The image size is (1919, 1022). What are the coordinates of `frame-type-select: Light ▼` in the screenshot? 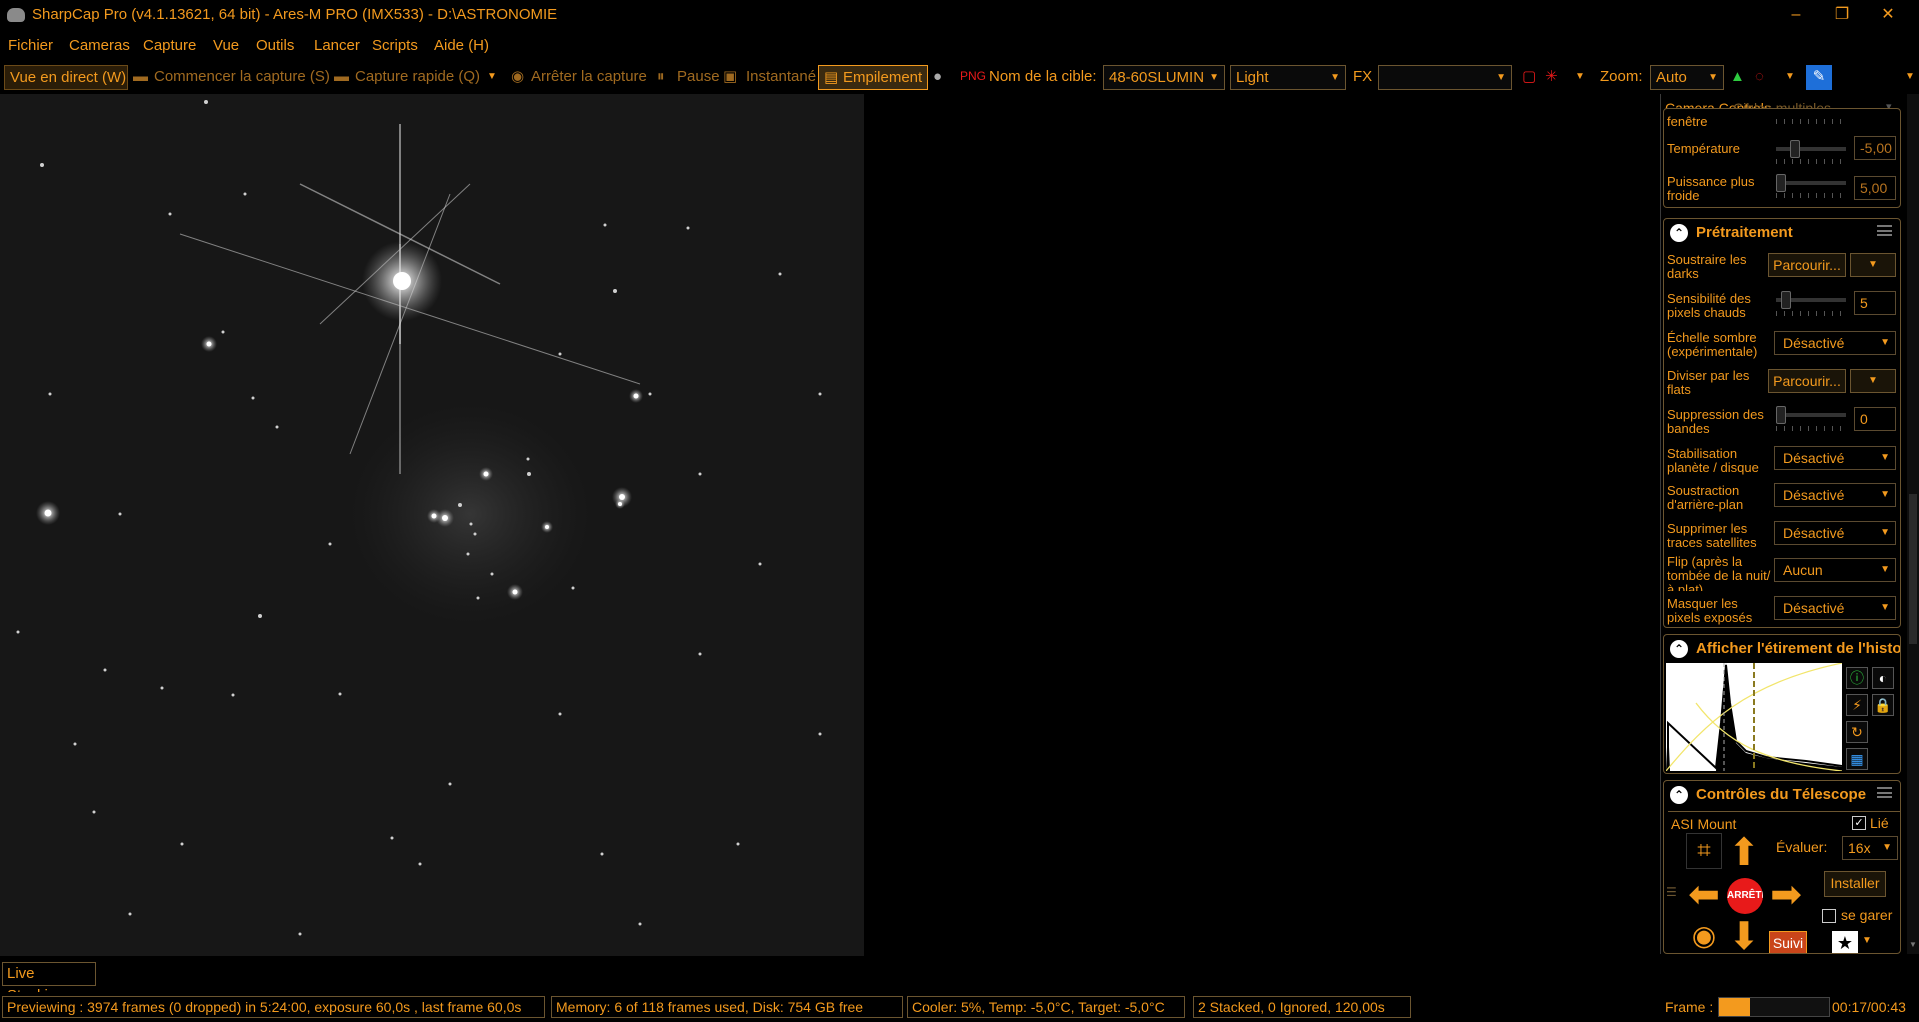 It's located at (1288, 77).